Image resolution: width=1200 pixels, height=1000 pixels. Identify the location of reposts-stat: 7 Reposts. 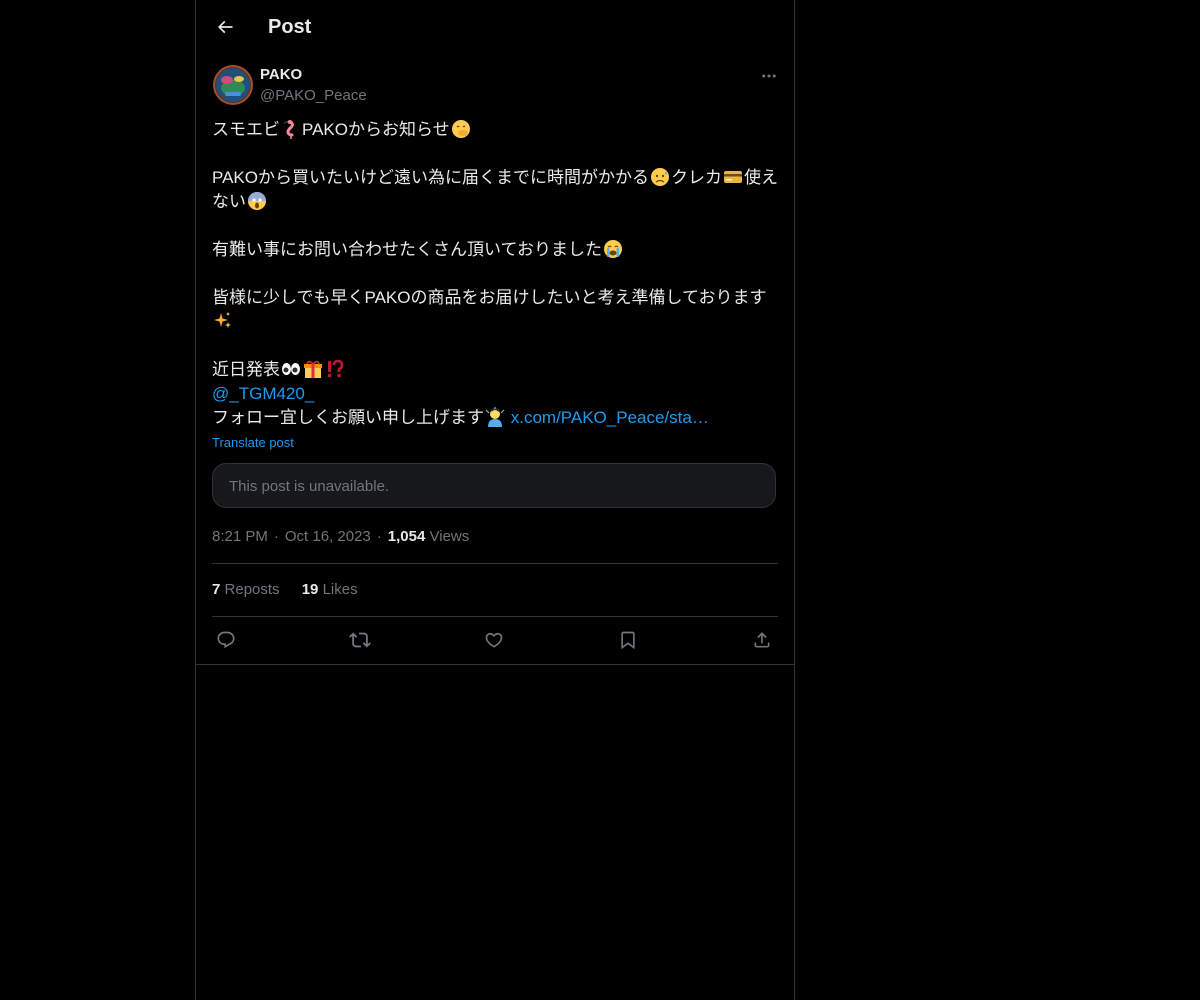
(246, 589).